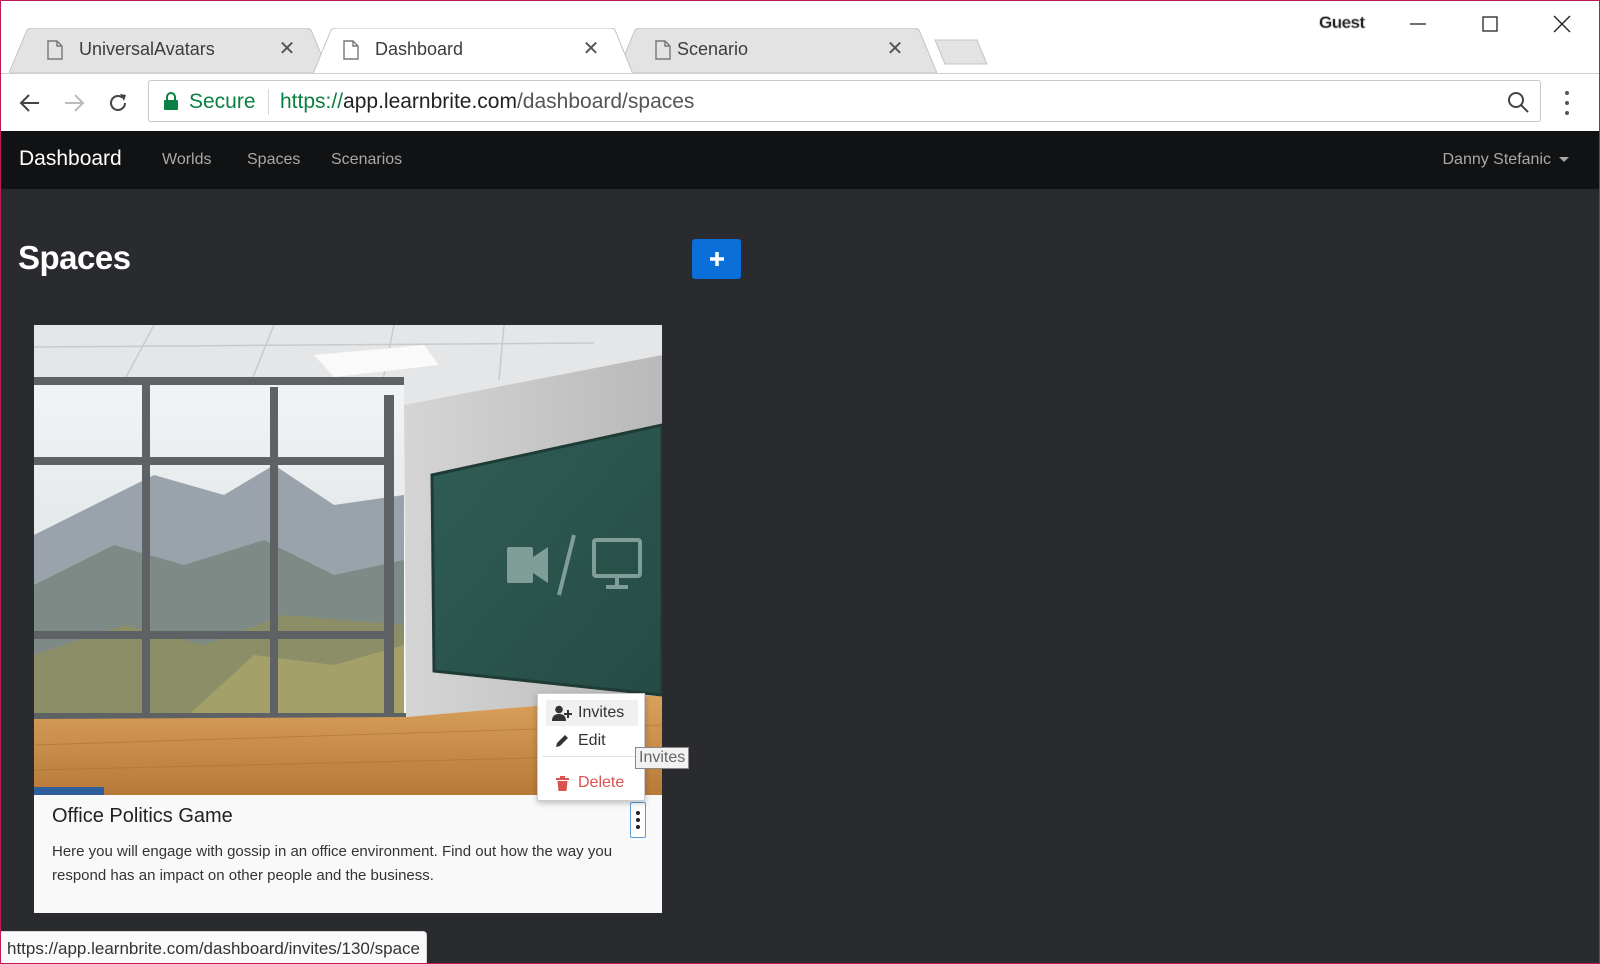  Describe the element at coordinates (1496, 159) in the screenshot. I see `user-name: Danny Stefanic` at that location.